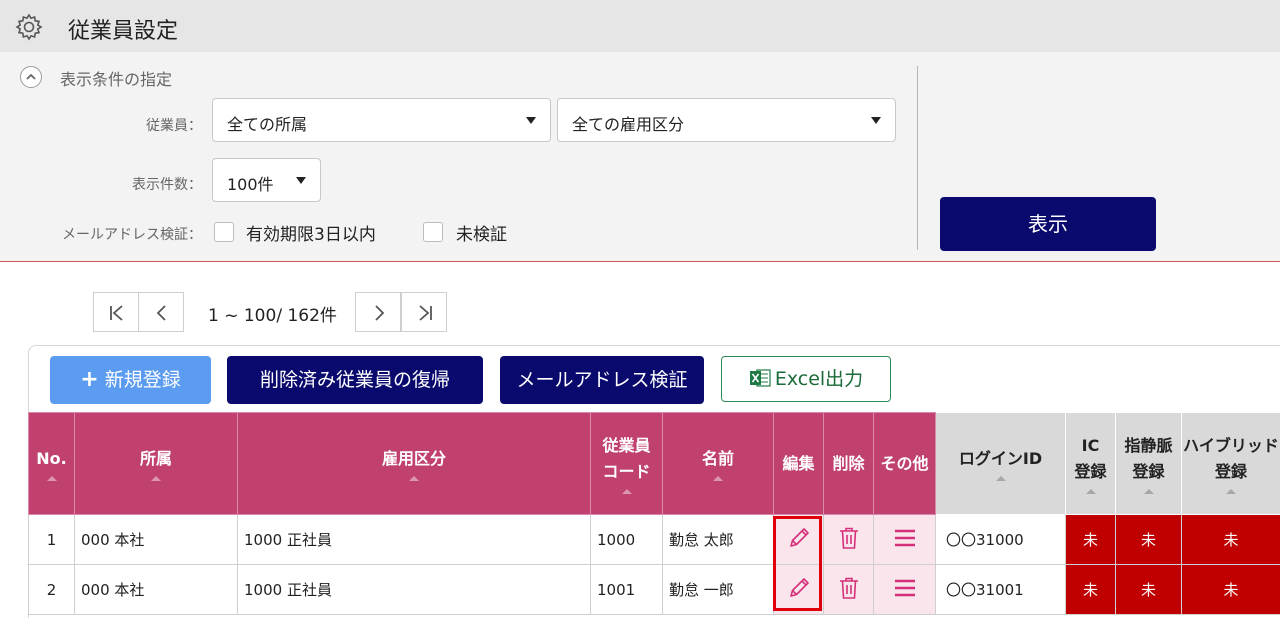  I want to click on edit-column-highlight, so click(797, 563).